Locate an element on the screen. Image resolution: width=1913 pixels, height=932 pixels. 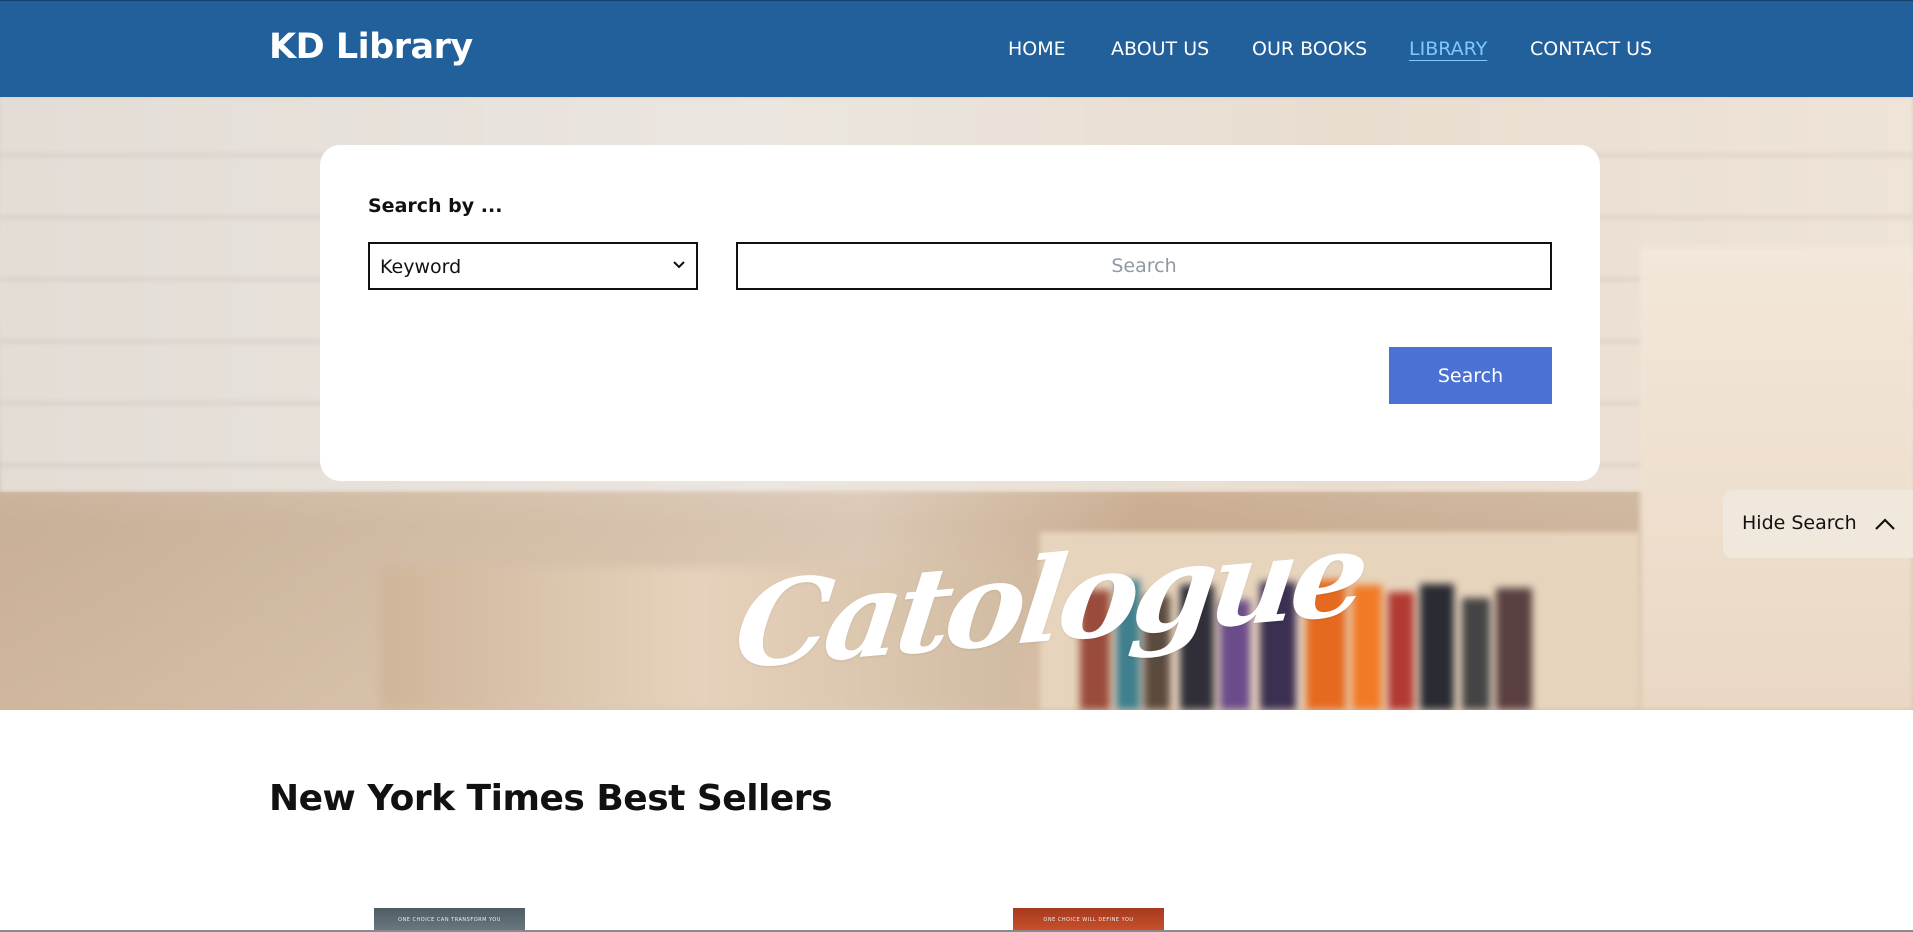
search-button: Search is located at coordinates (1470, 375).